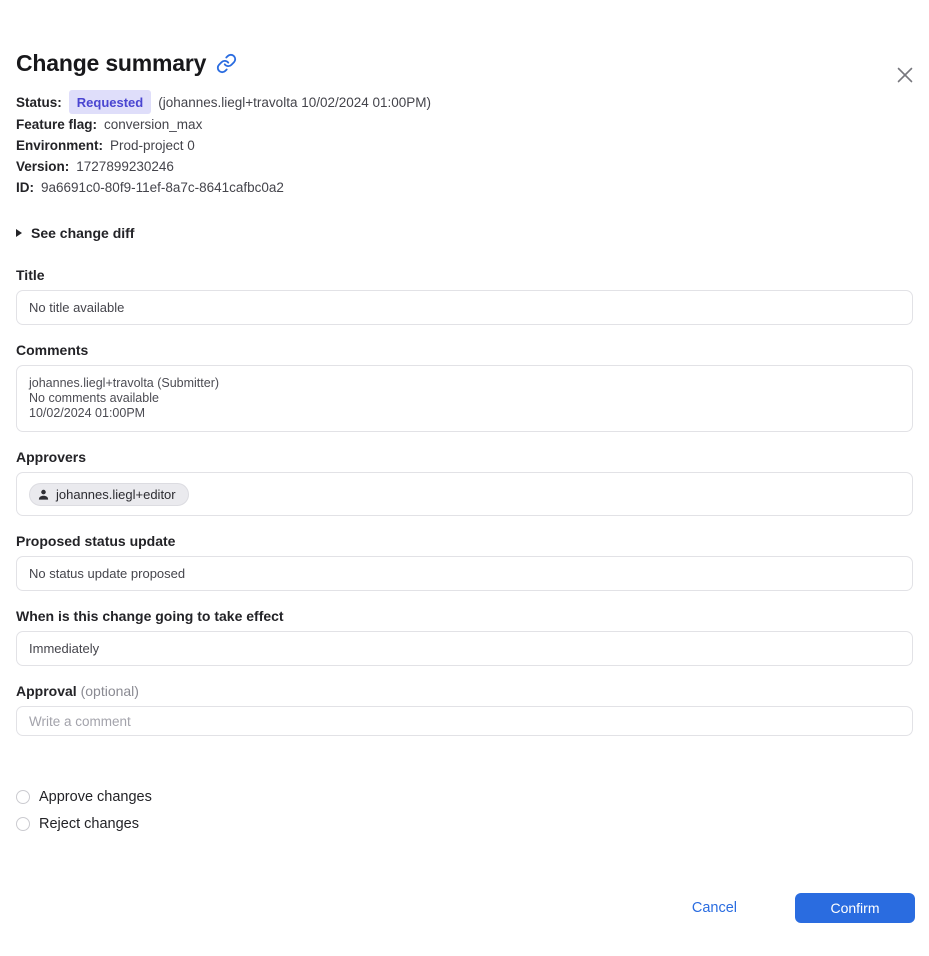 The image size is (929, 956). I want to click on modal-header: Change summary, so click(464, 63).